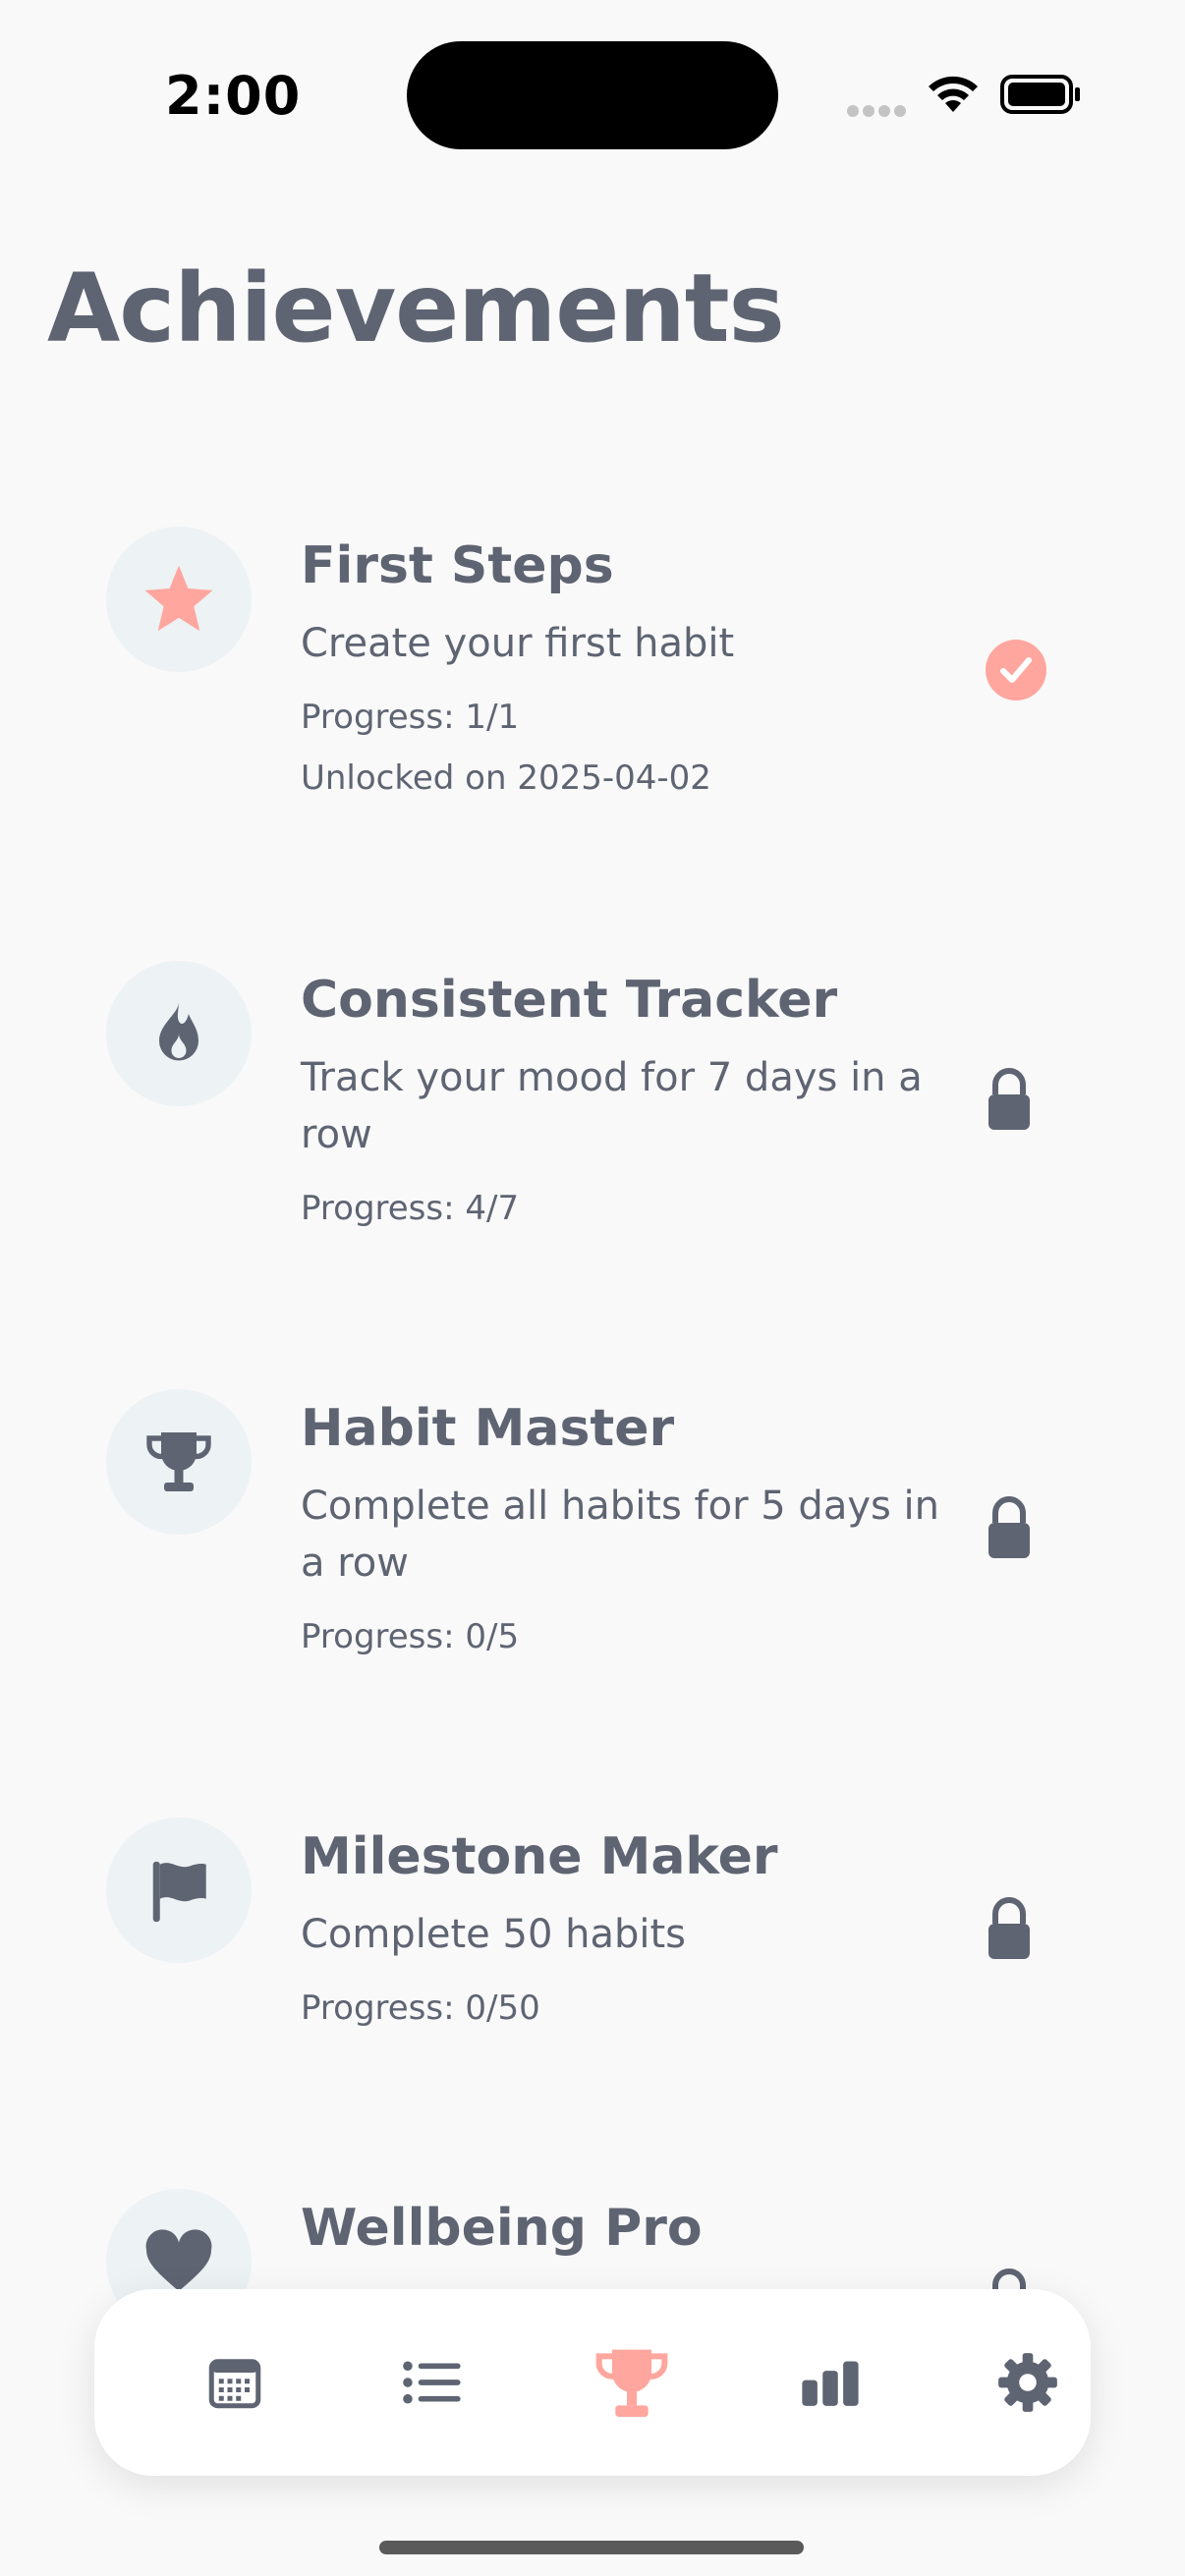 This screenshot has width=1185, height=2576. What do you see at coordinates (1040, 94) in the screenshot?
I see `battery-icon` at bounding box center [1040, 94].